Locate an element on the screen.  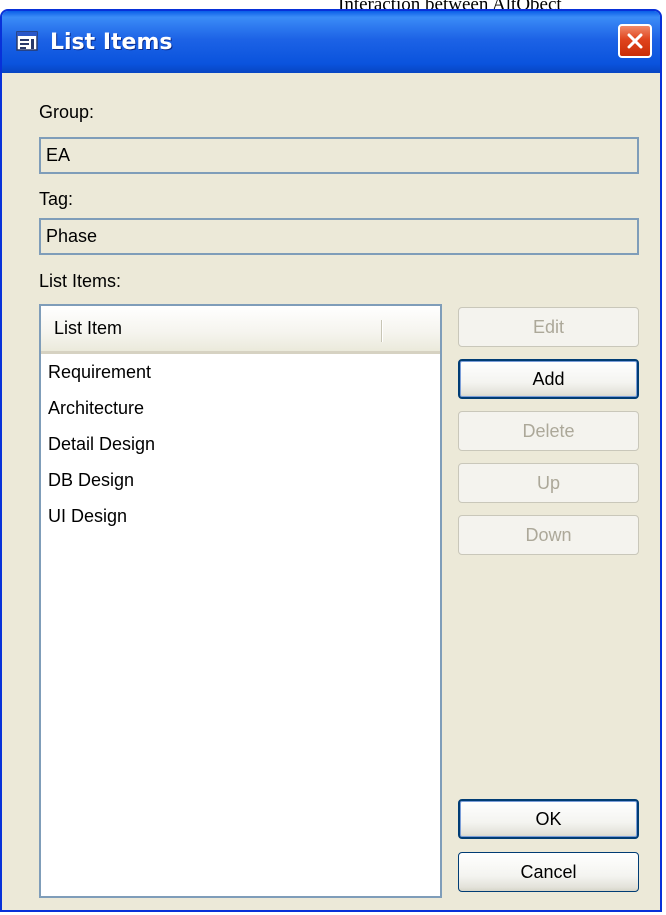
list-item: Architecture is located at coordinates (240, 408).